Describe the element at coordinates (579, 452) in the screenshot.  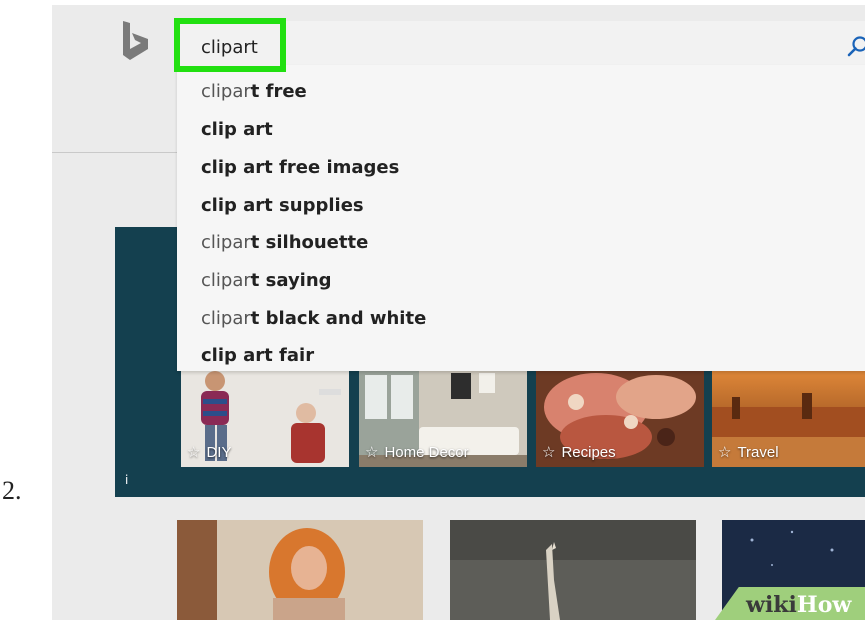
I see `tile-label: ☆ Recipes` at that location.